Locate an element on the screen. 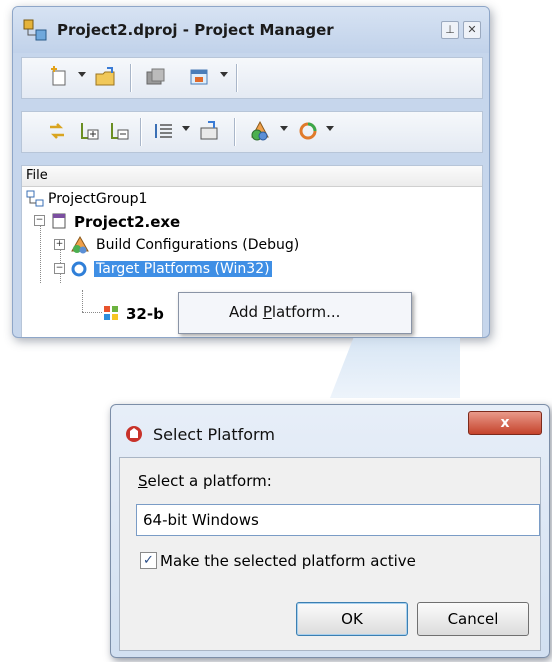 This screenshot has width=552, height=662. configuration-dropdown-icon is located at coordinates (284, 128).